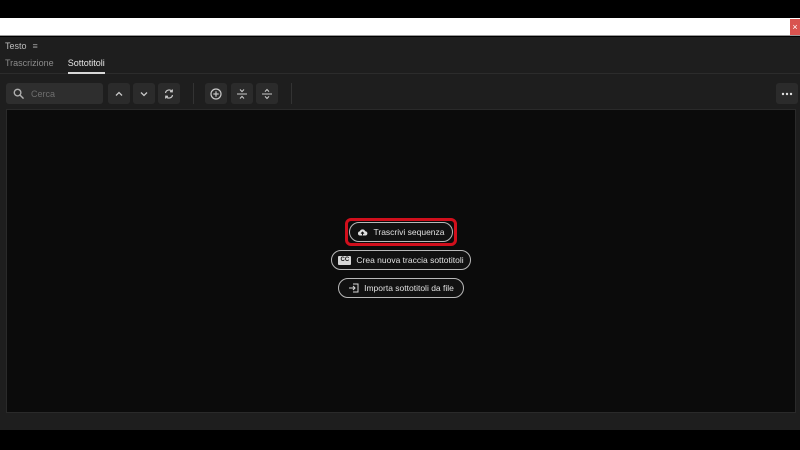 Image resolution: width=800 pixels, height=450 pixels. What do you see at coordinates (362, 232) in the screenshot?
I see `cloud-upload-icon` at bounding box center [362, 232].